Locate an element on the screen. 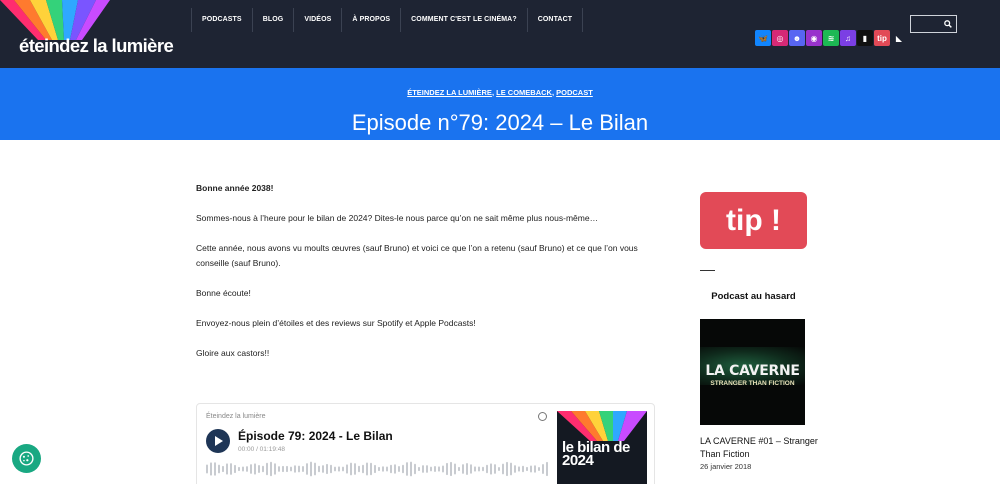  play-button is located at coordinates (218, 441).